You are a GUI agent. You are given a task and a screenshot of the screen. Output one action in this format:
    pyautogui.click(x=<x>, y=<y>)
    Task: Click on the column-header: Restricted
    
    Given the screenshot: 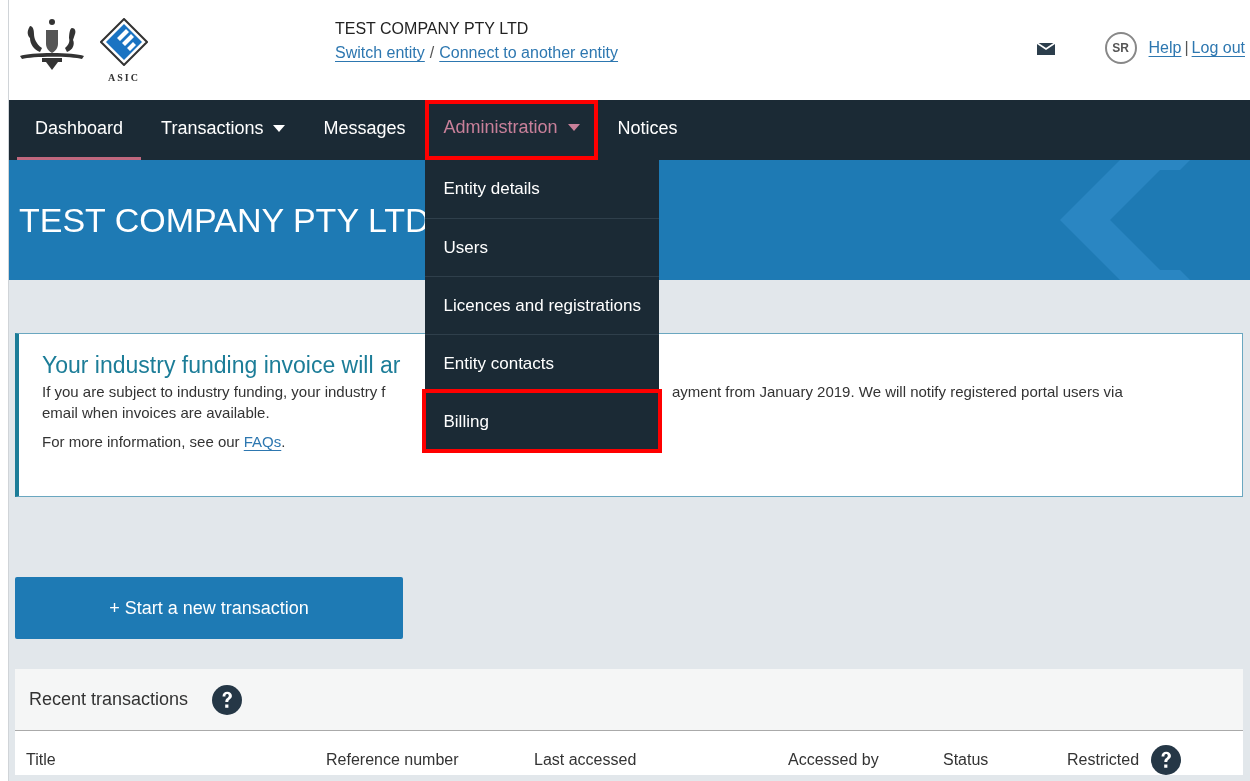 What is the action you would take?
    pyautogui.click(x=1103, y=760)
    